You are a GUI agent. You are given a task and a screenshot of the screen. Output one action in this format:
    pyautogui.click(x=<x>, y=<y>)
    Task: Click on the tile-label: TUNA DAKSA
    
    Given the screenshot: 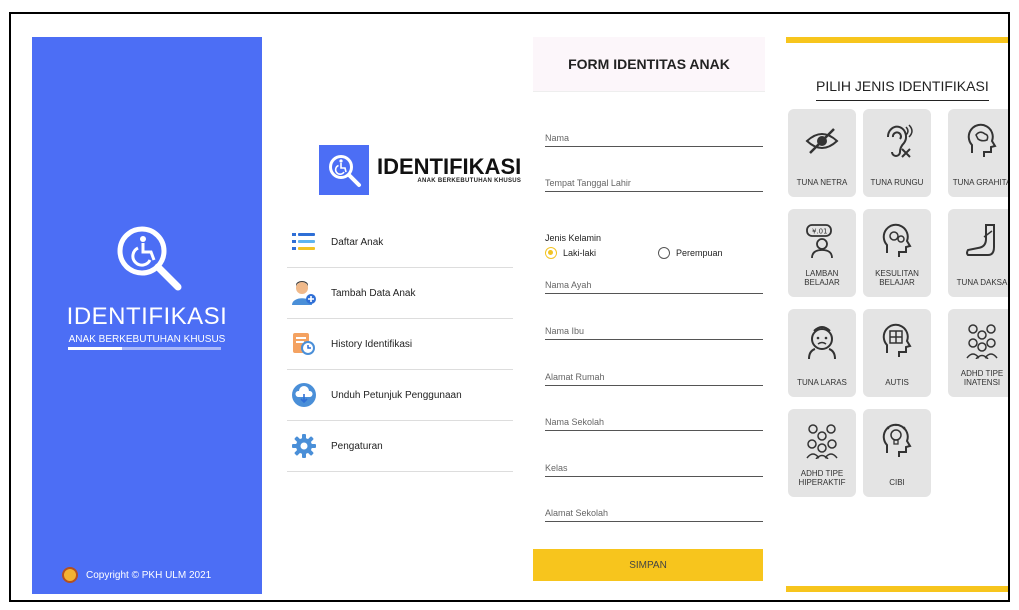 What is the action you would take?
    pyautogui.click(x=982, y=282)
    